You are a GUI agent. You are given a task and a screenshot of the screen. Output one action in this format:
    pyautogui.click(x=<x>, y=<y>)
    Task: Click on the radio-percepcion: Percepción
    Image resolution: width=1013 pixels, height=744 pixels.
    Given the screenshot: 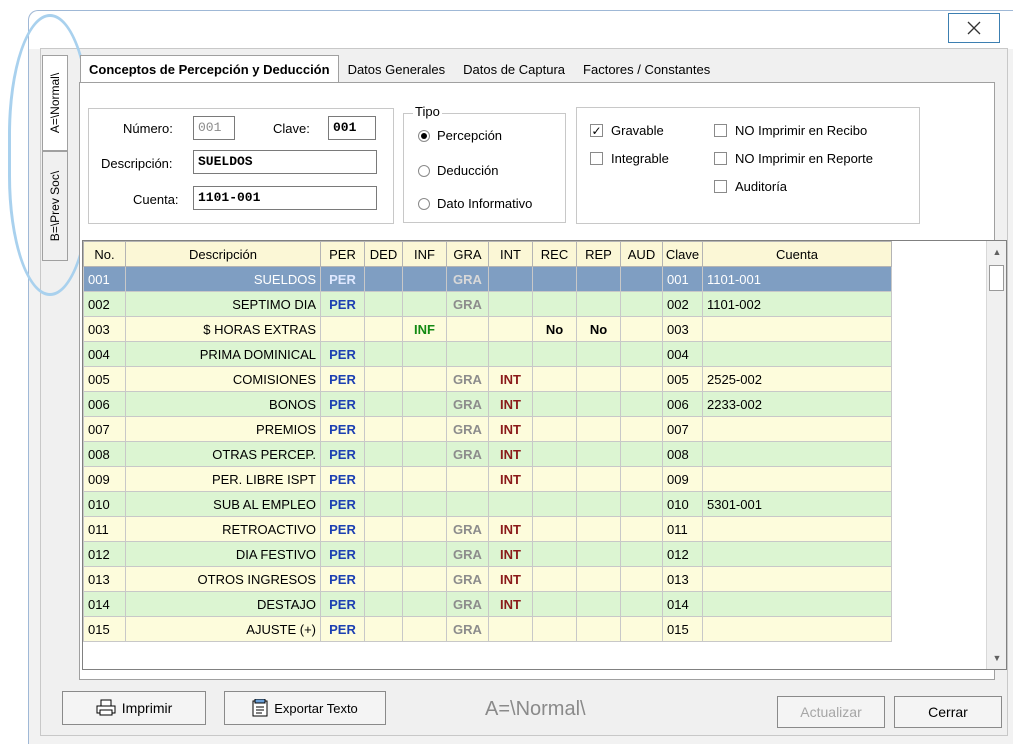 What is the action you would take?
    pyautogui.click(x=460, y=135)
    